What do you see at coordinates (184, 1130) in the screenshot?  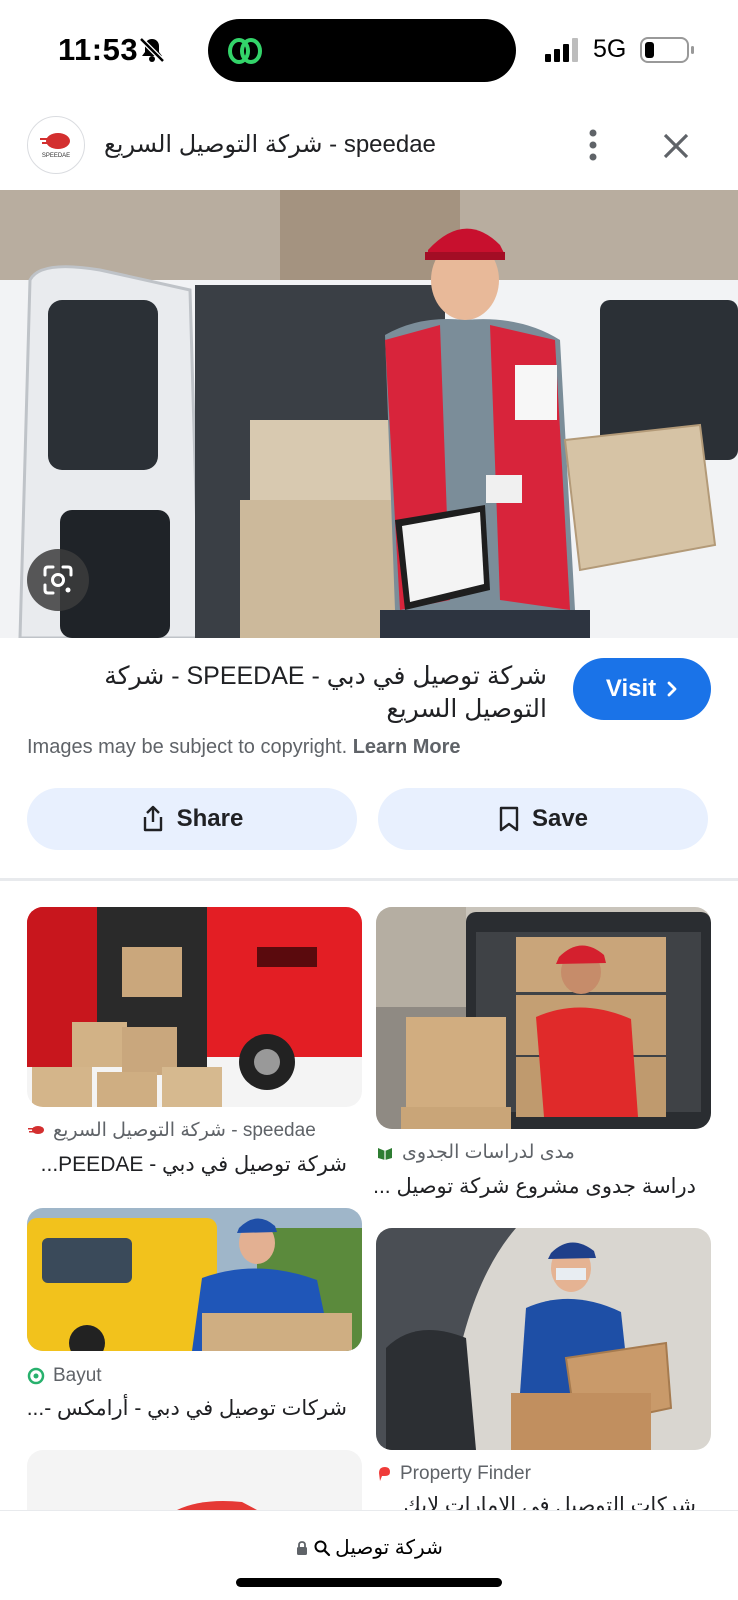 I see `related-source-label: شركة التوصيل السريع - speedae` at bounding box center [184, 1130].